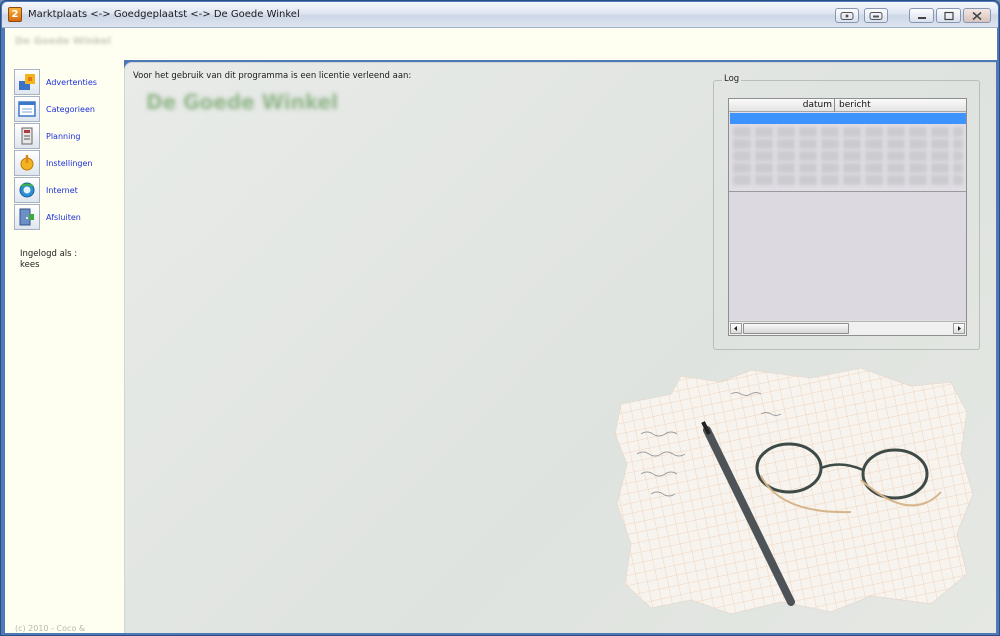 Image resolution: width=1000 pixels, height=636 pixels. What do you see at coordinates (27, 136) in the screenshot?
I see `planning-icon` at bounding box center [27, 136].